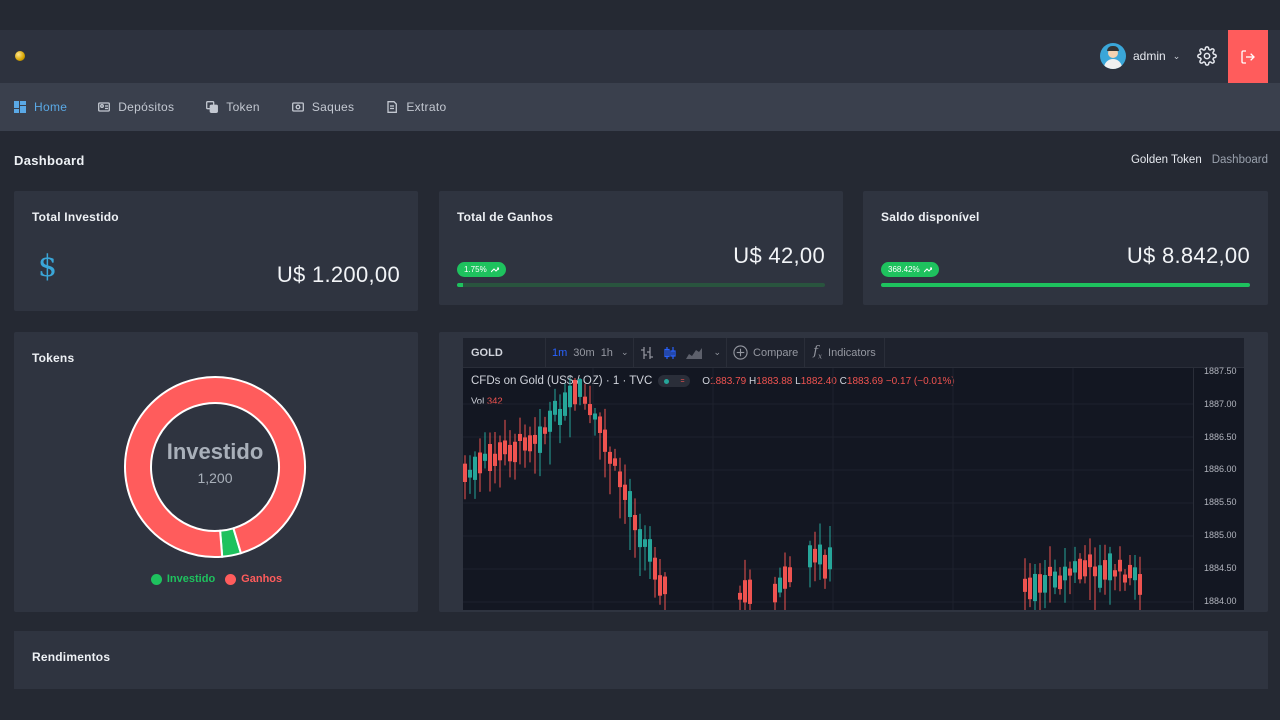 The image size is (1280, 720). I want to click on price-tick-label: 1886.00, so click(1220, 469).